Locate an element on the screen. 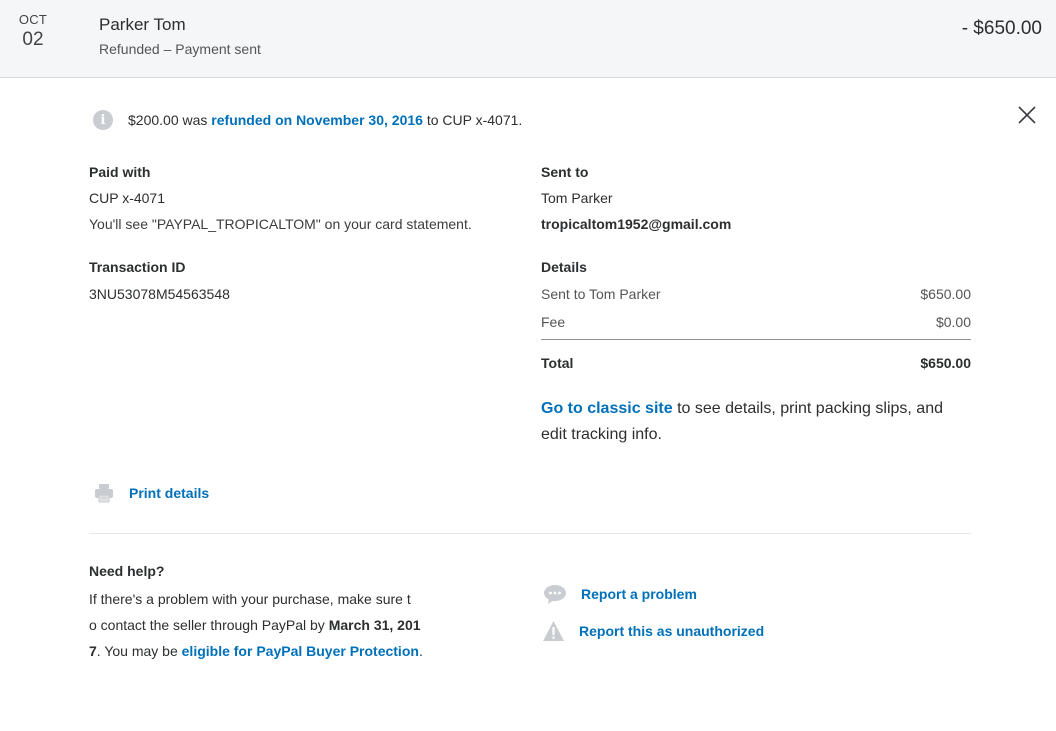 The height and width of the screenshot is (731, 1056). total-label: Total is located at coordinates (557, 363).